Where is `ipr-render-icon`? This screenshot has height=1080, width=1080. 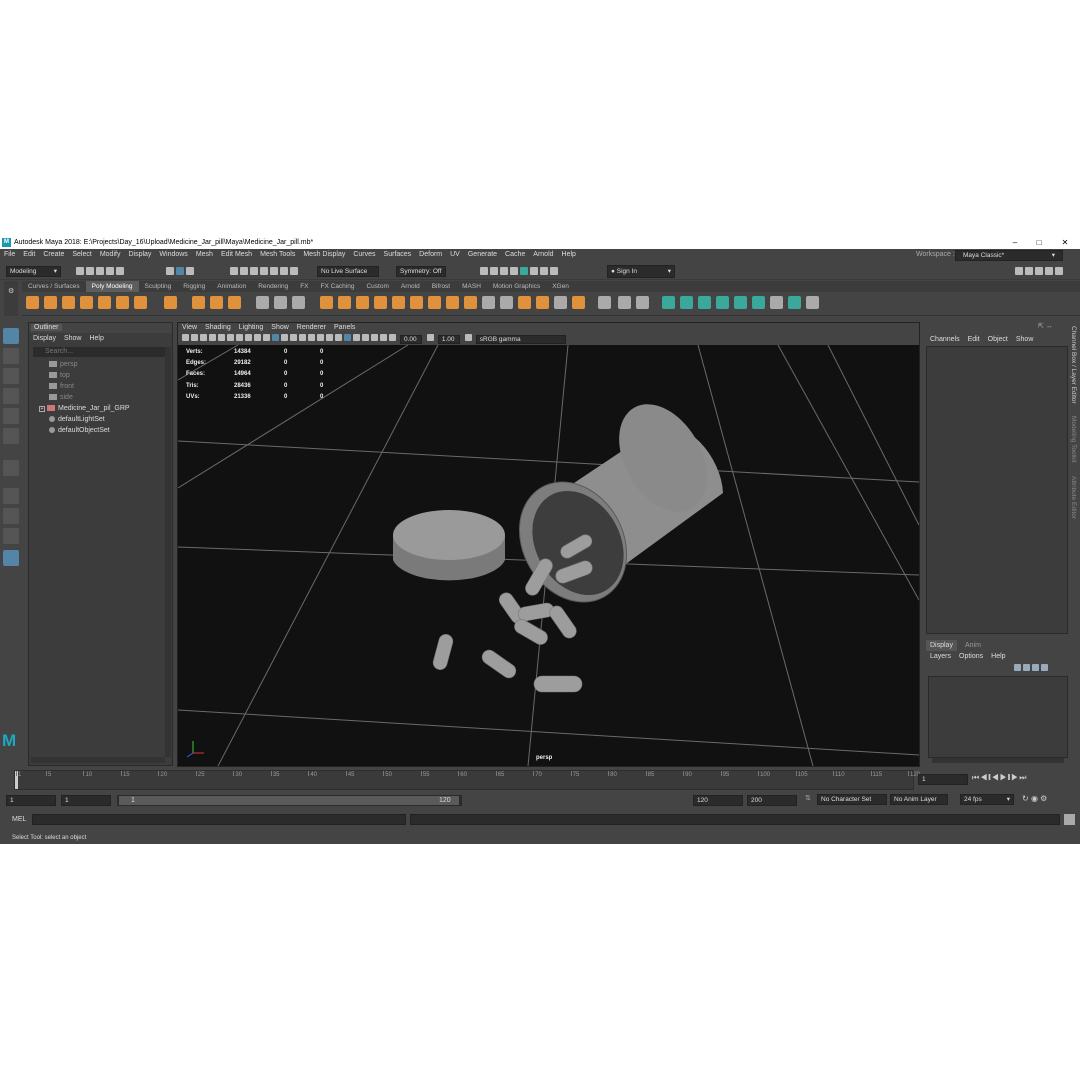
ipr-render-icon is located at coordinates (494, 271).